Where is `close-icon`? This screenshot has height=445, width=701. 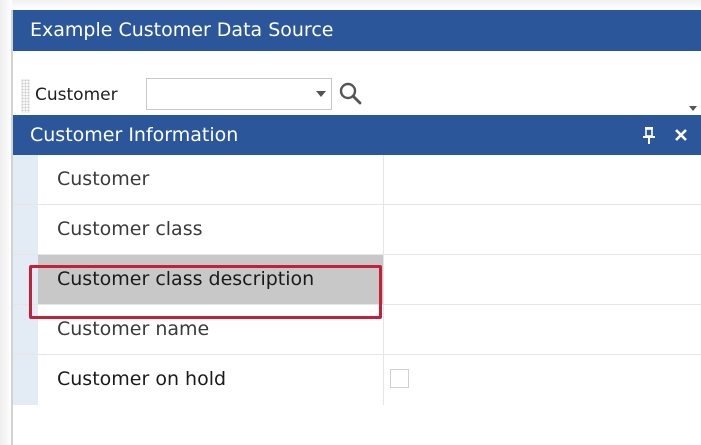
close-icon is located at coordinates (681, 135).